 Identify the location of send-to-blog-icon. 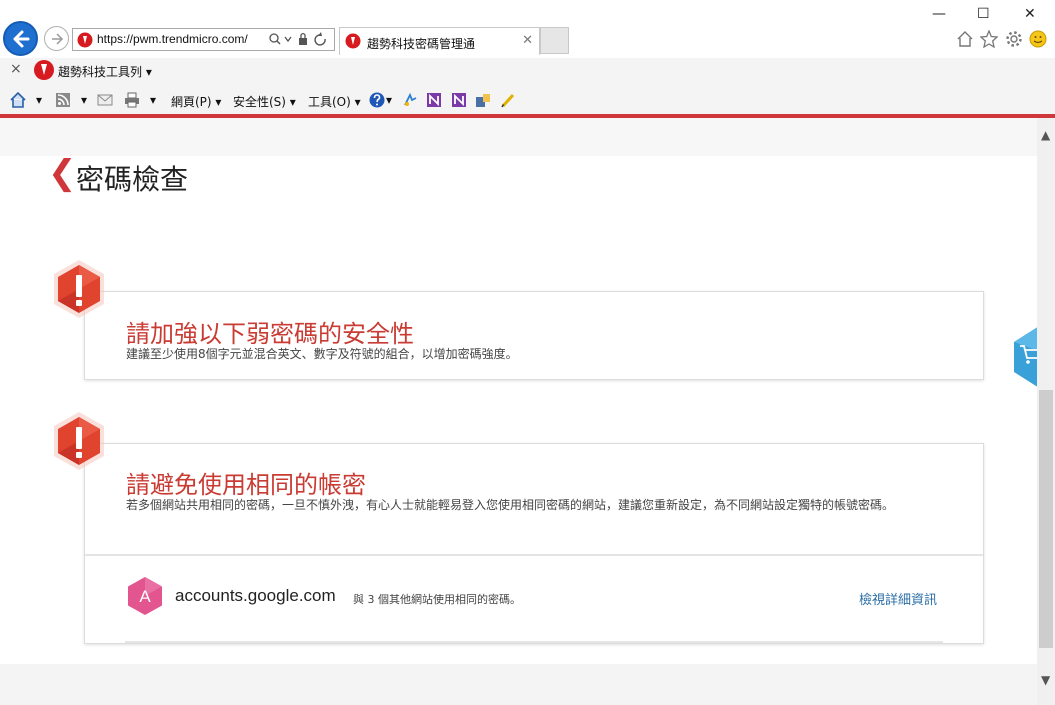
(410, 100).